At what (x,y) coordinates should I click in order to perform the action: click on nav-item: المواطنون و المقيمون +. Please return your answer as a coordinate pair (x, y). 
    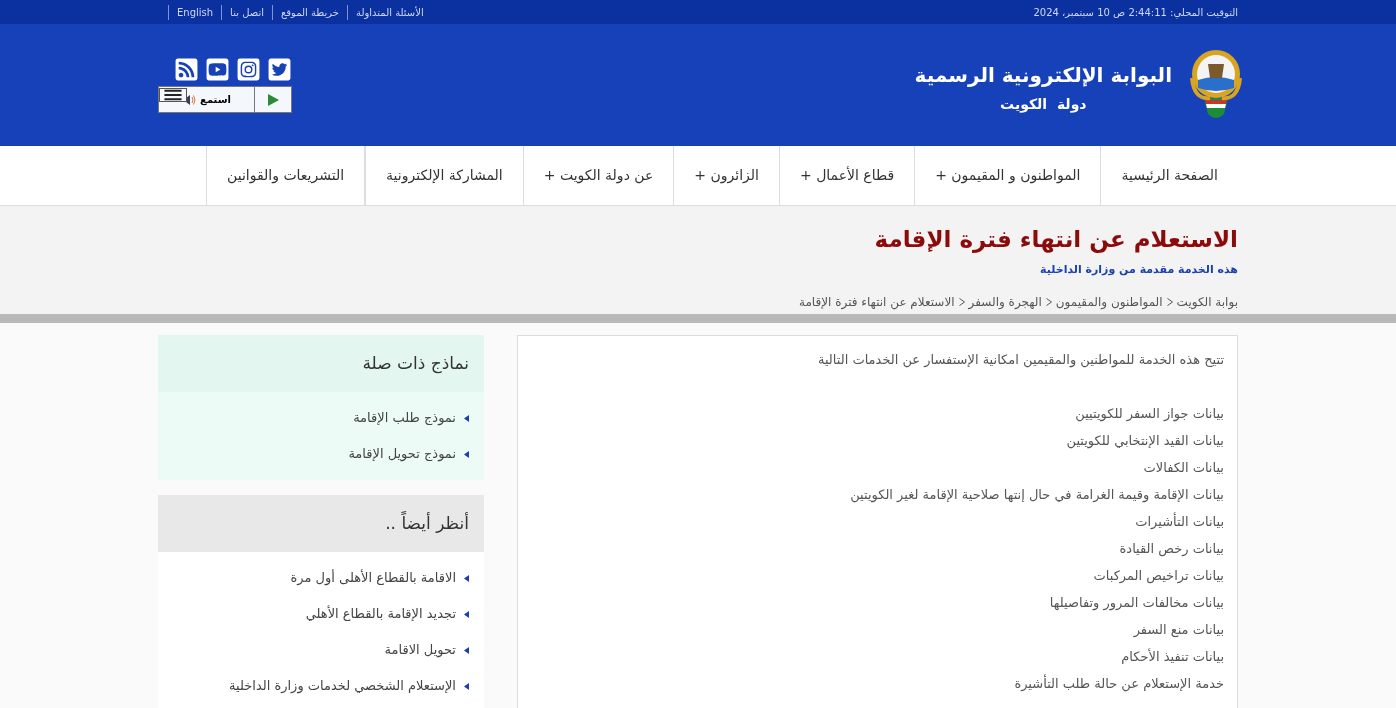
    Looking at the image, I should click on (1007, 175).